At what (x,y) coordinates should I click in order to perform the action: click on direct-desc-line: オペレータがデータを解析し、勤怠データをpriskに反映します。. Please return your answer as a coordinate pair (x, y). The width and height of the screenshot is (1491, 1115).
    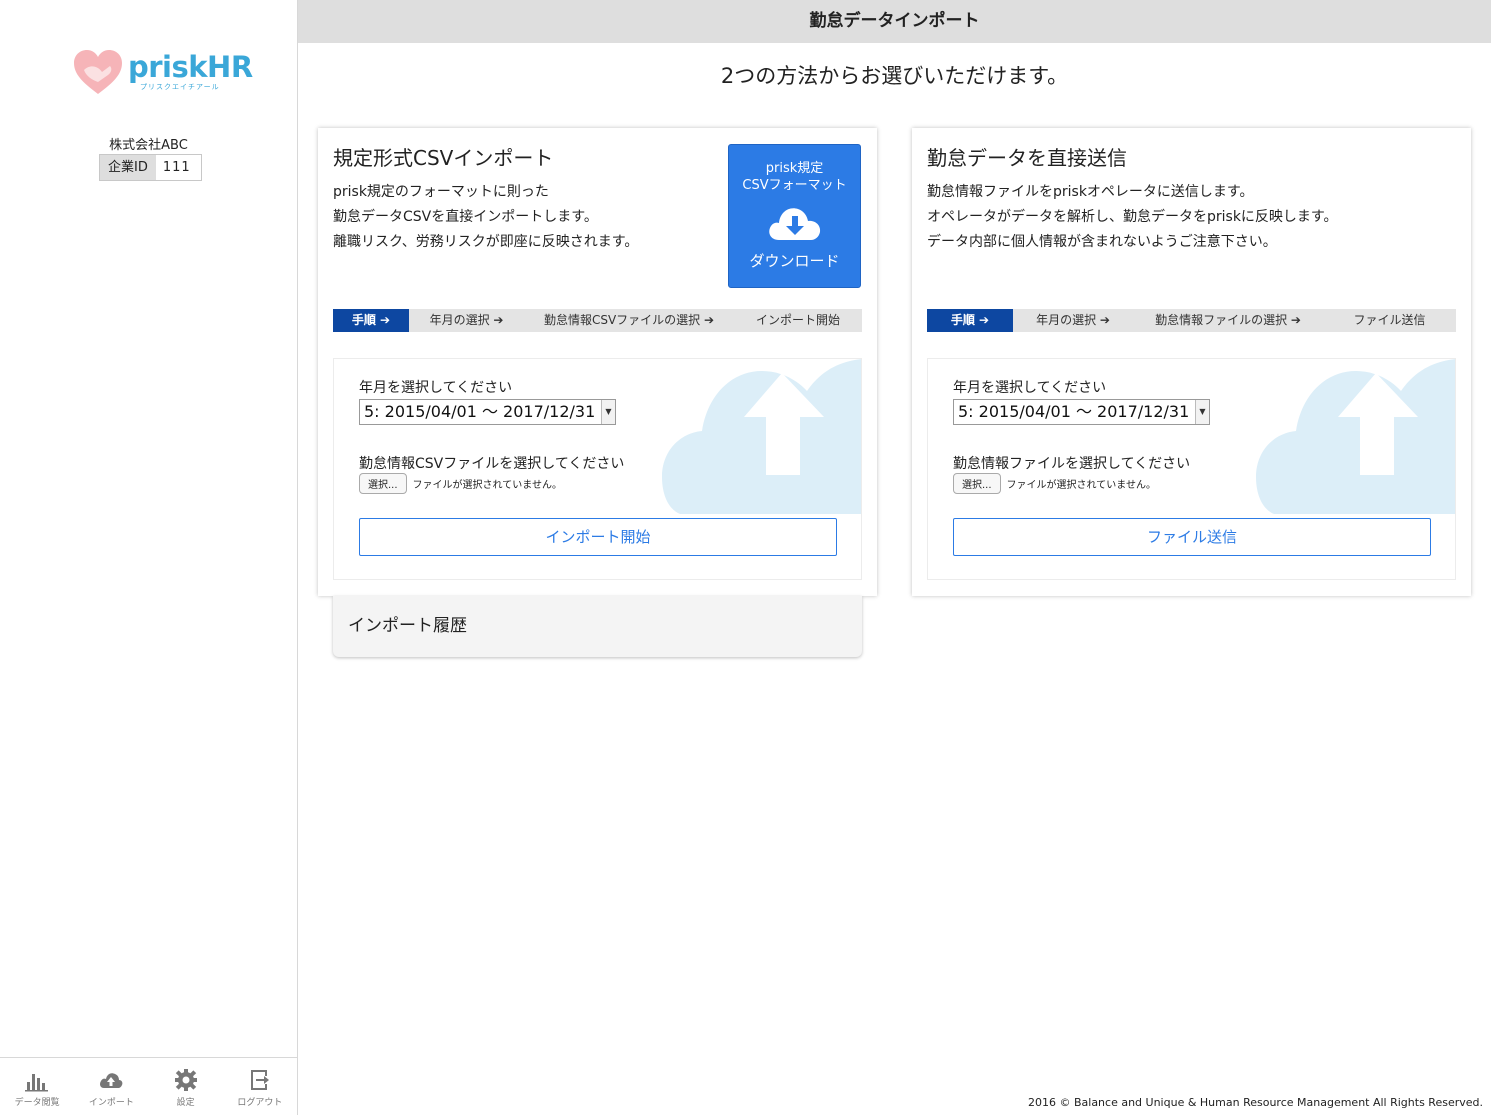
    Looking at the image, I should click on (1132, 217).